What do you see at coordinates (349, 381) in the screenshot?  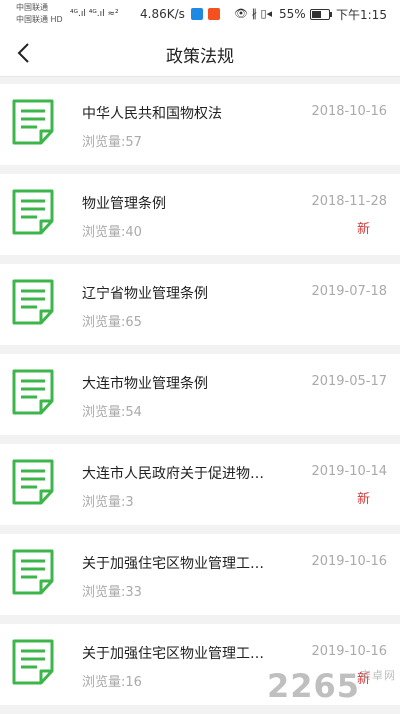 I see `item-date: 2019-05-17` at bounding box center [349, 381].